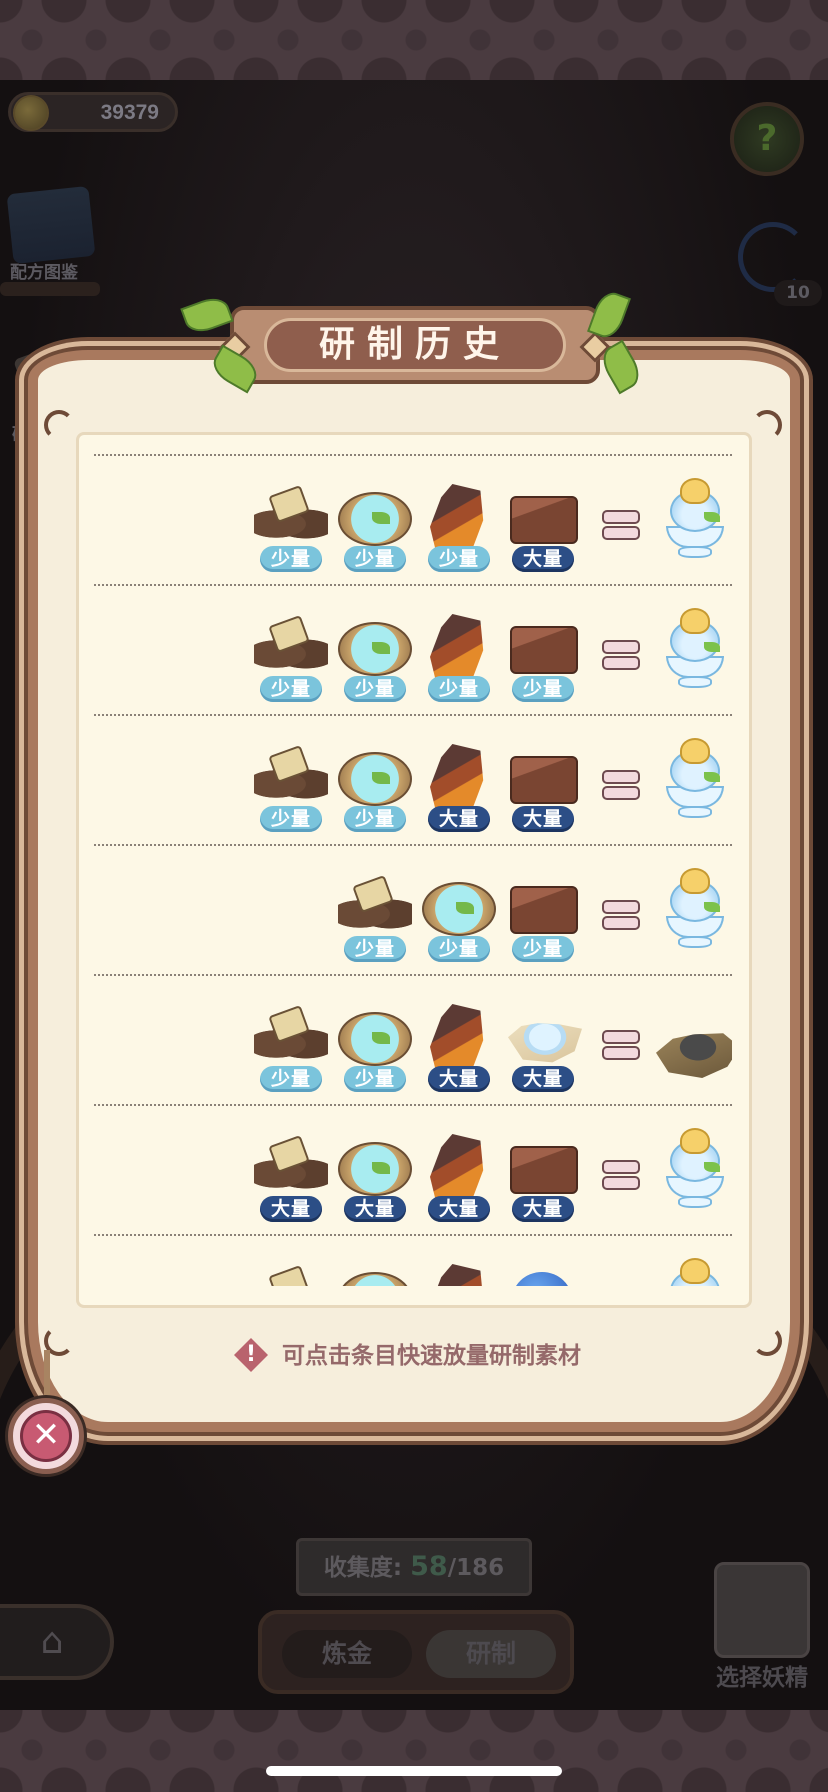 The height and width of the screenshot is (1792, 828). I want to click on collection-label: 收集度:, so click(363, 1568).